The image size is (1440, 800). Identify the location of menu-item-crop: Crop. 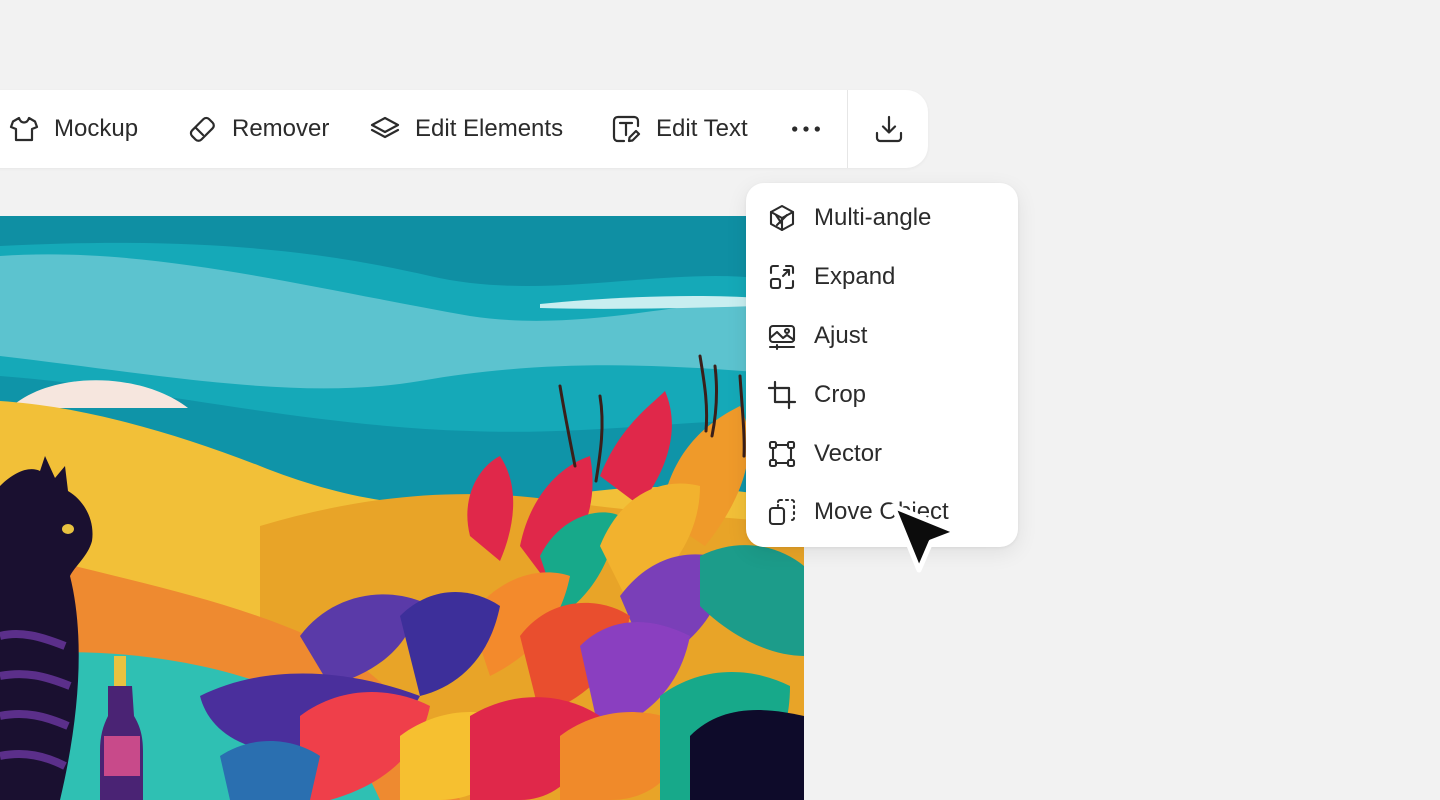
(886, 395).